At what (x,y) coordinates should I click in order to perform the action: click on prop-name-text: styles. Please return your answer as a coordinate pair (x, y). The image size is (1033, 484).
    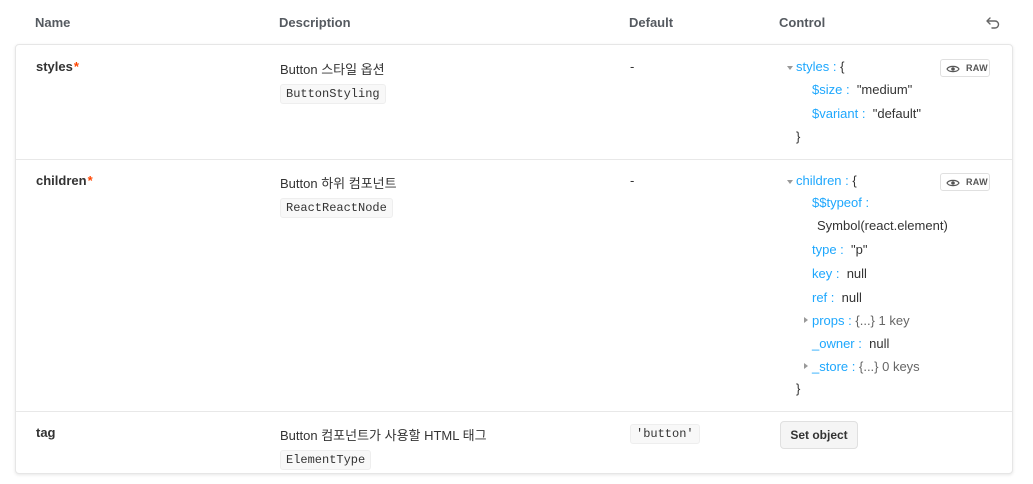
    Looking at the image, I should click on (54, 66).